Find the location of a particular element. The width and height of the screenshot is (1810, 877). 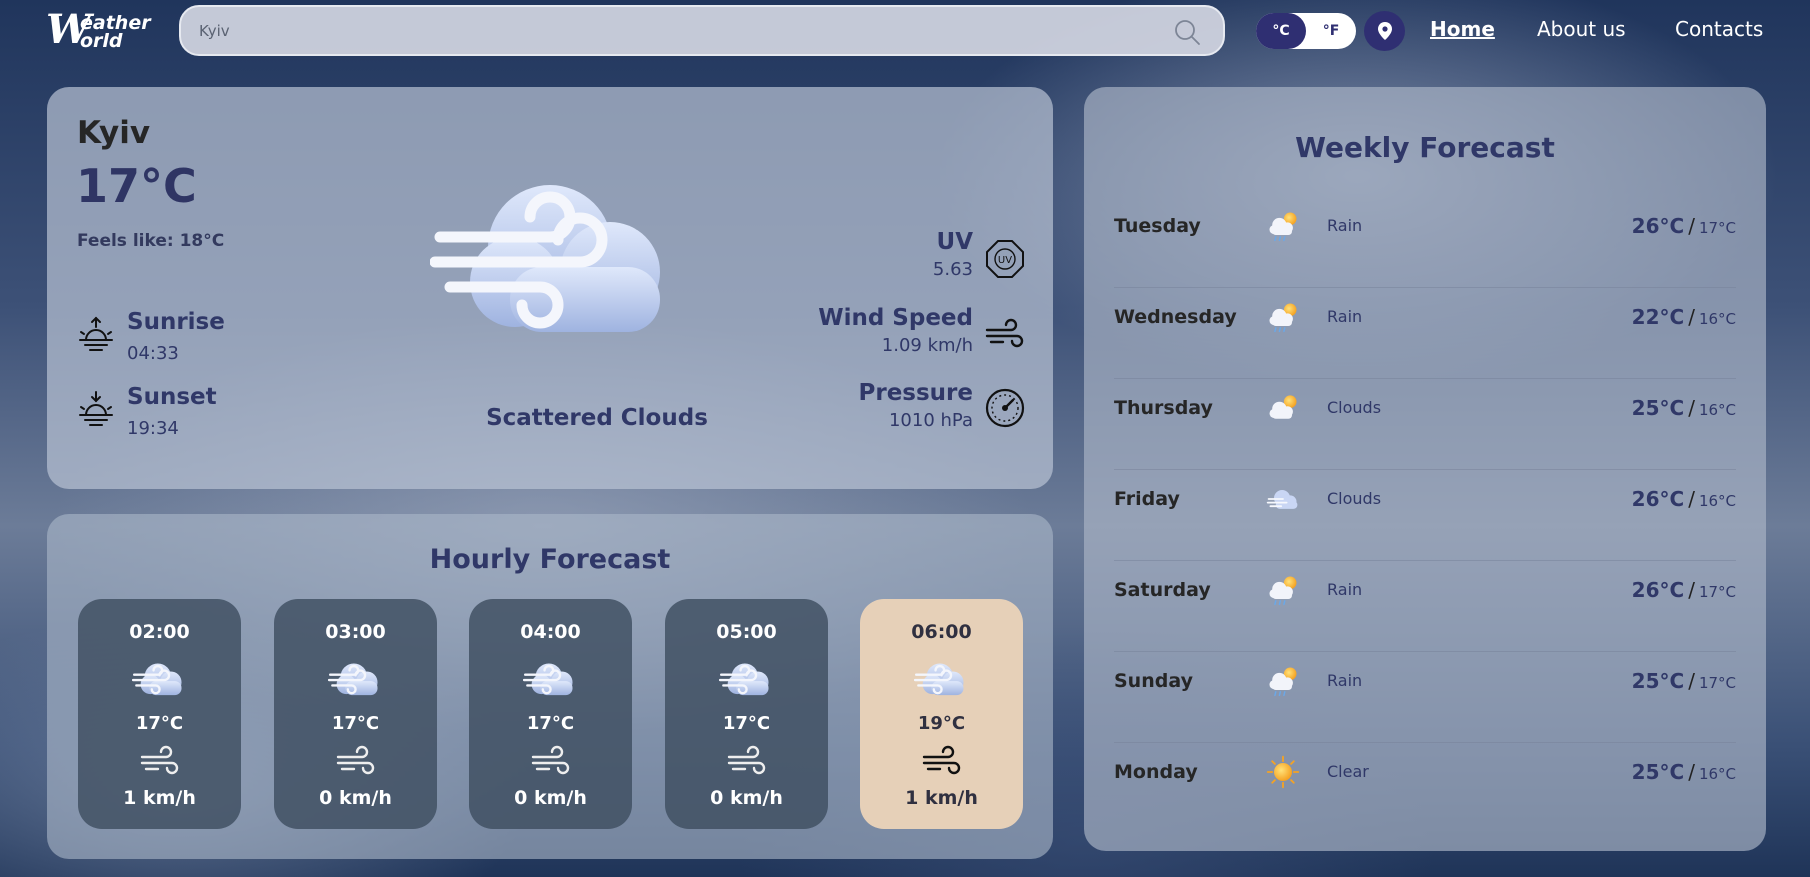

hour-time: 02:00 is located at coordinates (159, 632).